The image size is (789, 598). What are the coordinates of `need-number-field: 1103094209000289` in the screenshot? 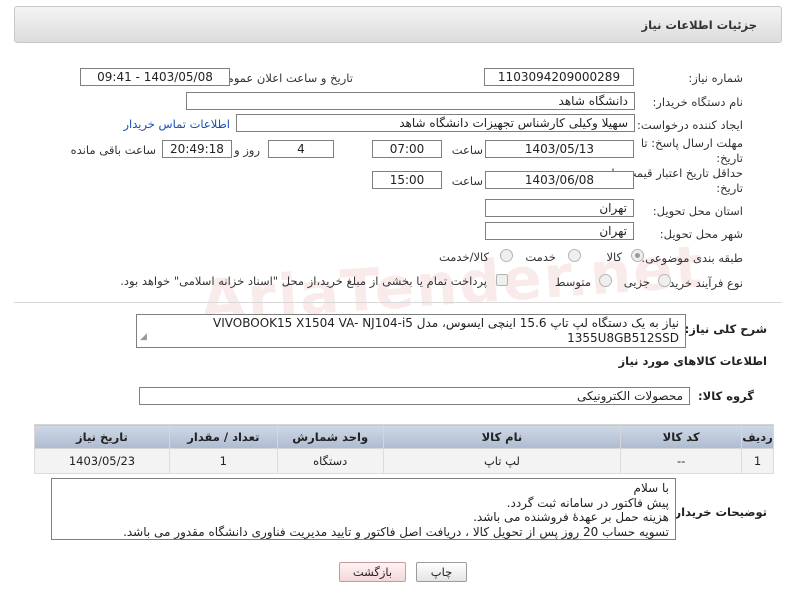 It's located at (559, 77).